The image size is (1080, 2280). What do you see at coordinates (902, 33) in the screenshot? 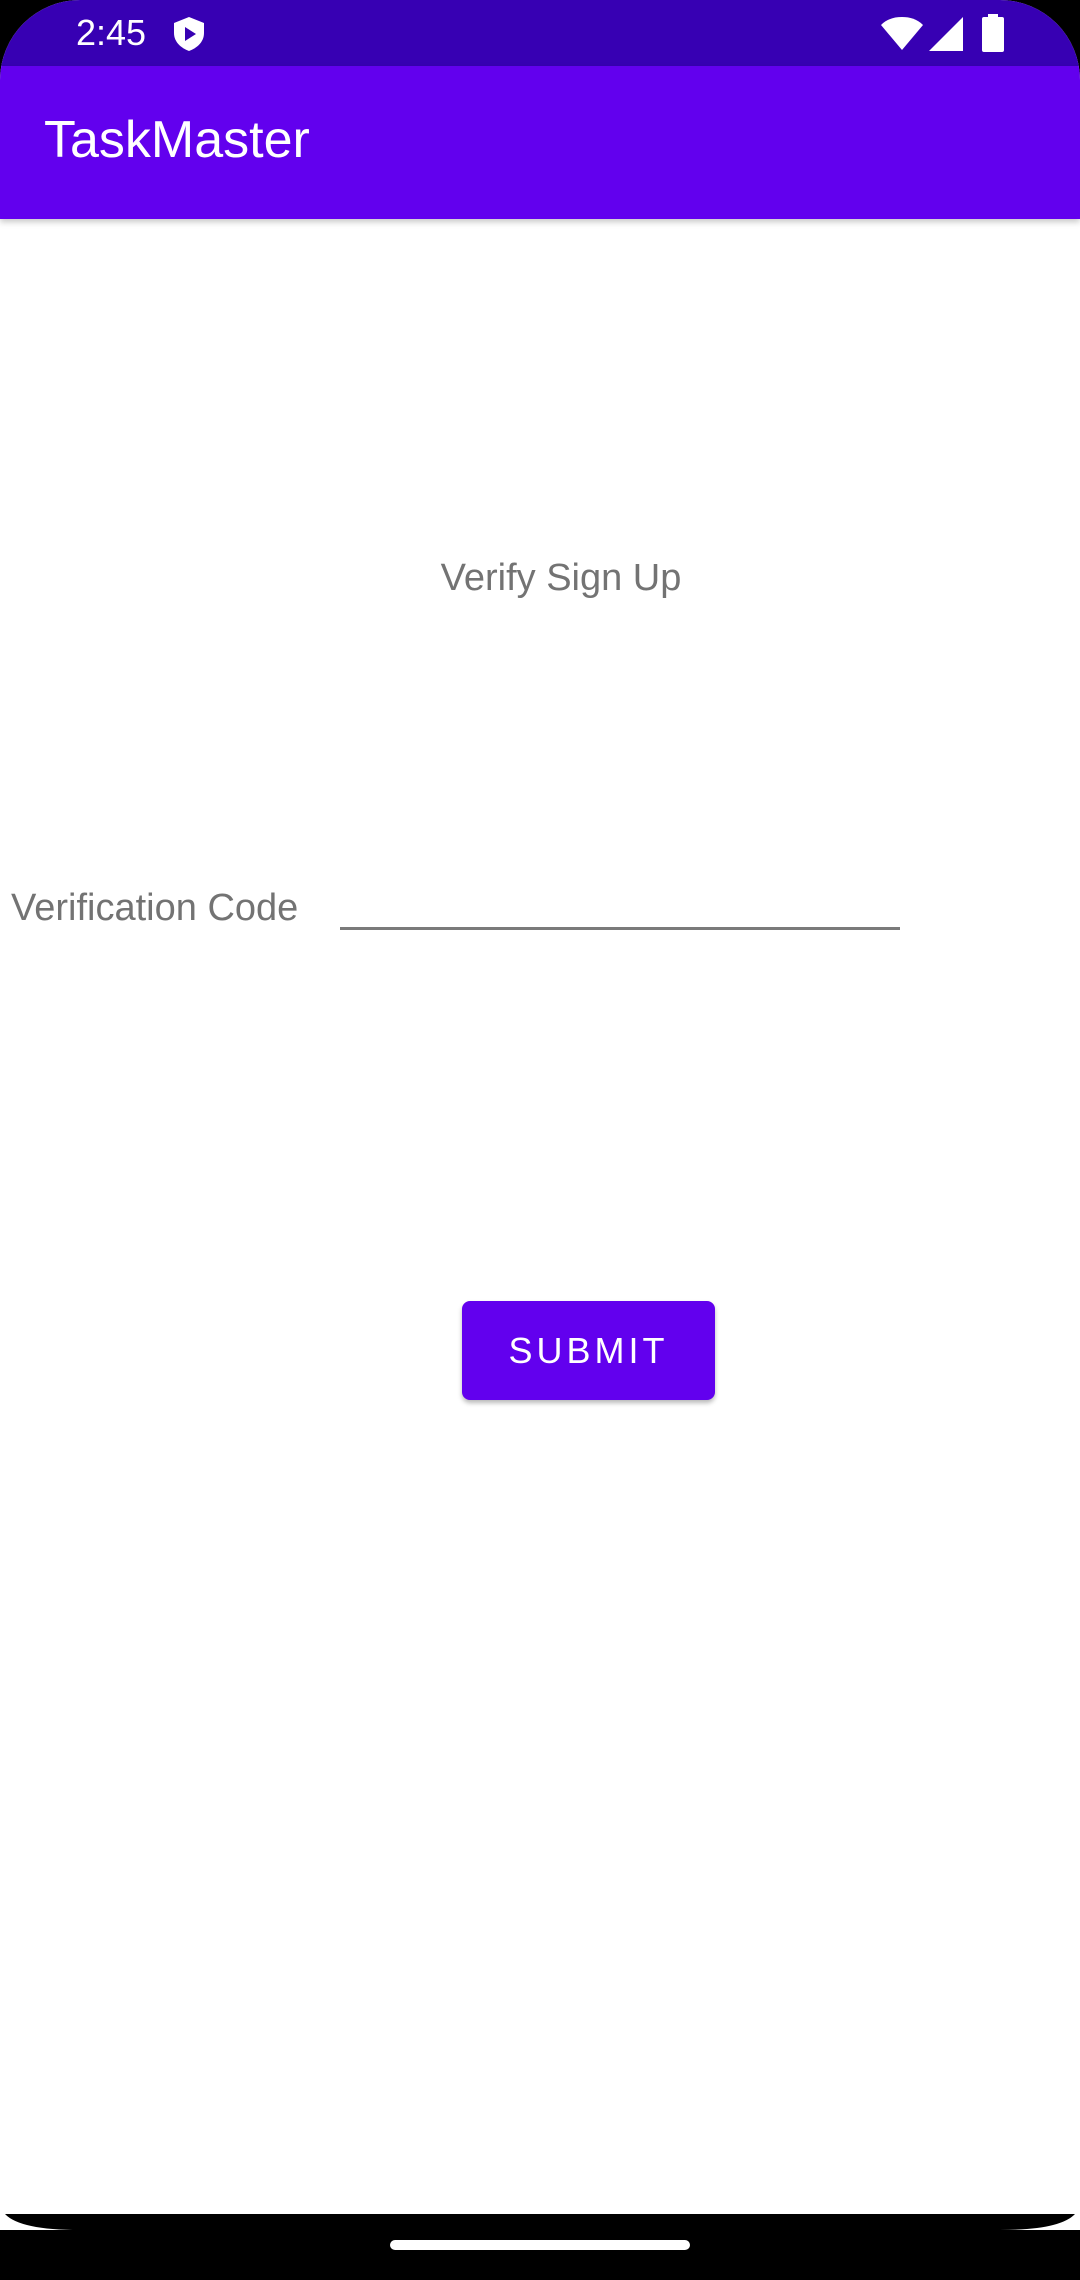
I see `wifi-icon` at bounding box center [902, 33].